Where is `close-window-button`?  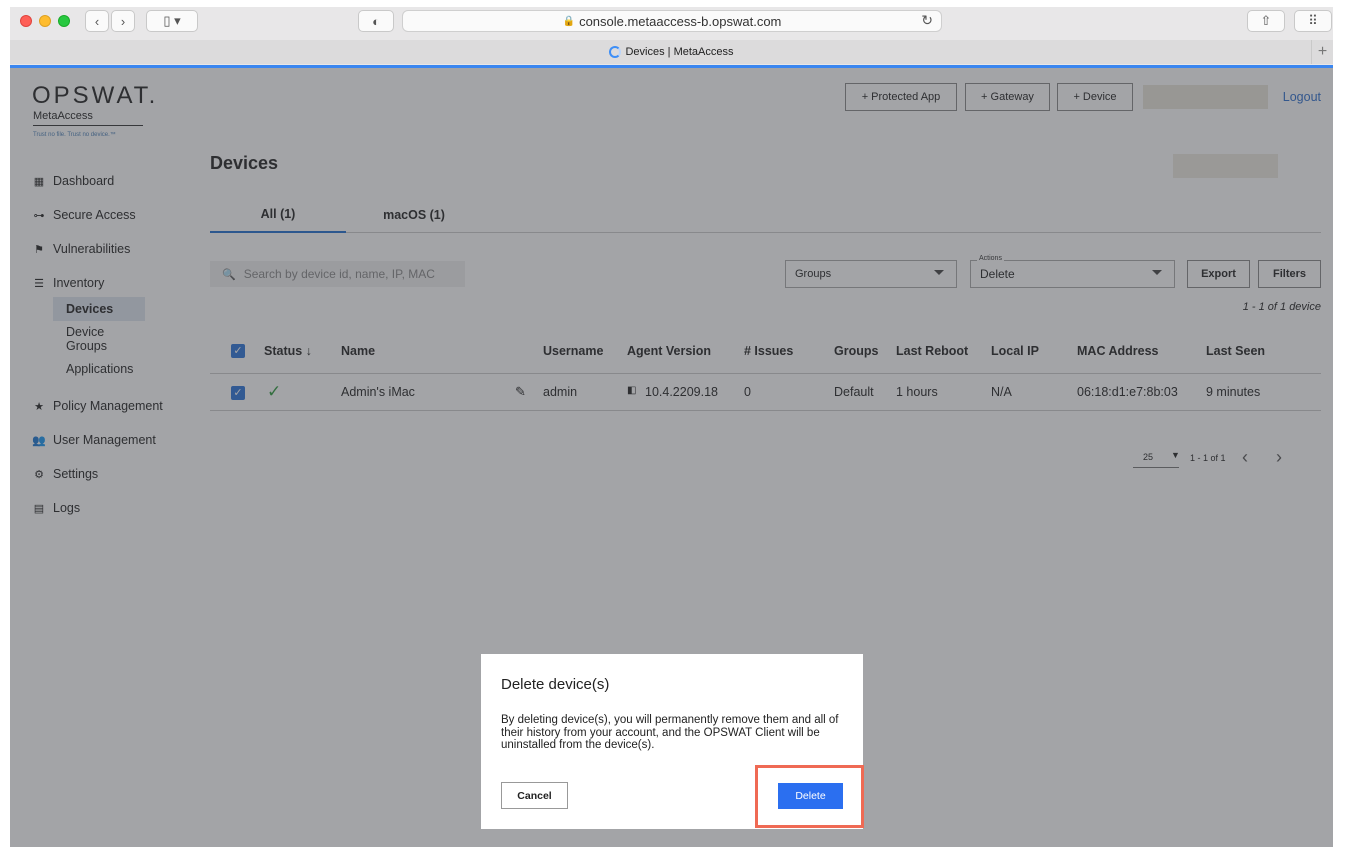 close-window-button is located at coordinates (26, 21).